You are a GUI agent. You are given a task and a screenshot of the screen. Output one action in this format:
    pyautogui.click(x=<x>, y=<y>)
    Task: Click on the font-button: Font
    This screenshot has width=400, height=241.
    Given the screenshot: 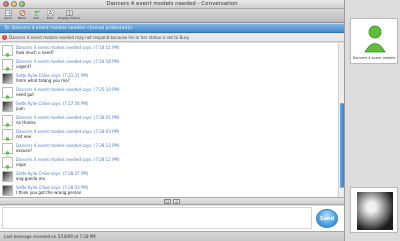 What is the action you would take?
    pyautogui.click(x=50, y=16)
    